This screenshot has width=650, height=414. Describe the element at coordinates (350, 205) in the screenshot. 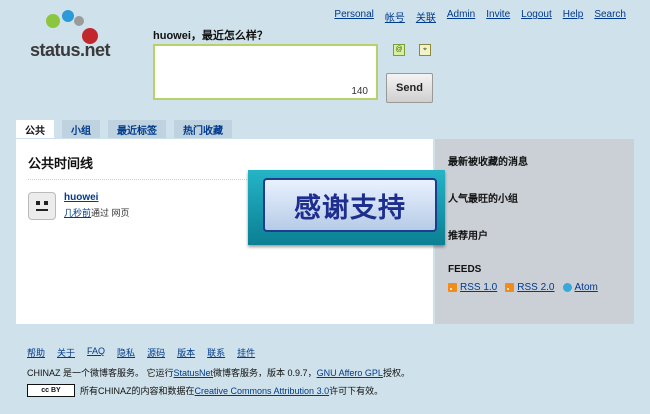

I see `banner-text: 感谢支持` at that location.